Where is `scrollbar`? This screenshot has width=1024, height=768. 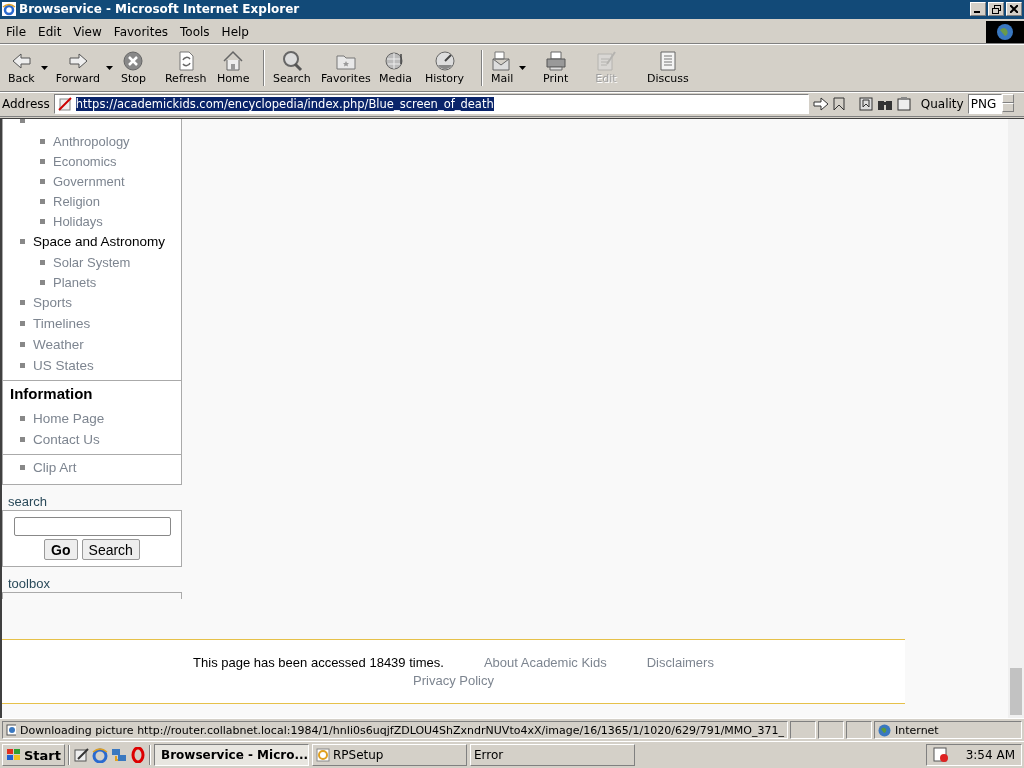
scrollbar is located at coordinates (1016, 419).